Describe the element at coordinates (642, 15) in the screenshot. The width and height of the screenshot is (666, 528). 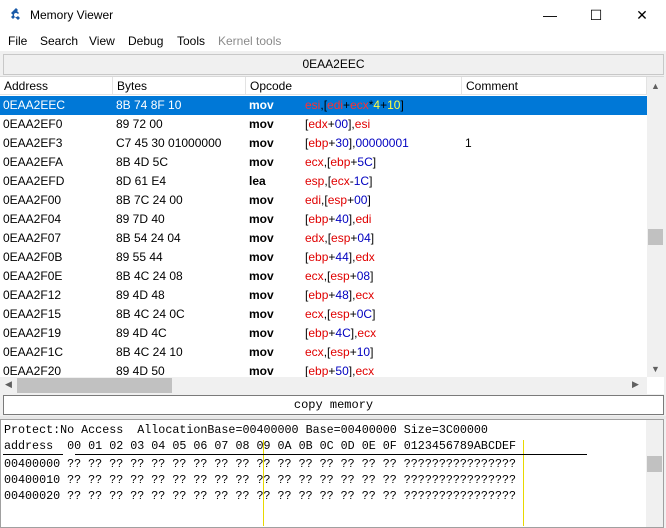
I see `close-button: ✕` at that location.